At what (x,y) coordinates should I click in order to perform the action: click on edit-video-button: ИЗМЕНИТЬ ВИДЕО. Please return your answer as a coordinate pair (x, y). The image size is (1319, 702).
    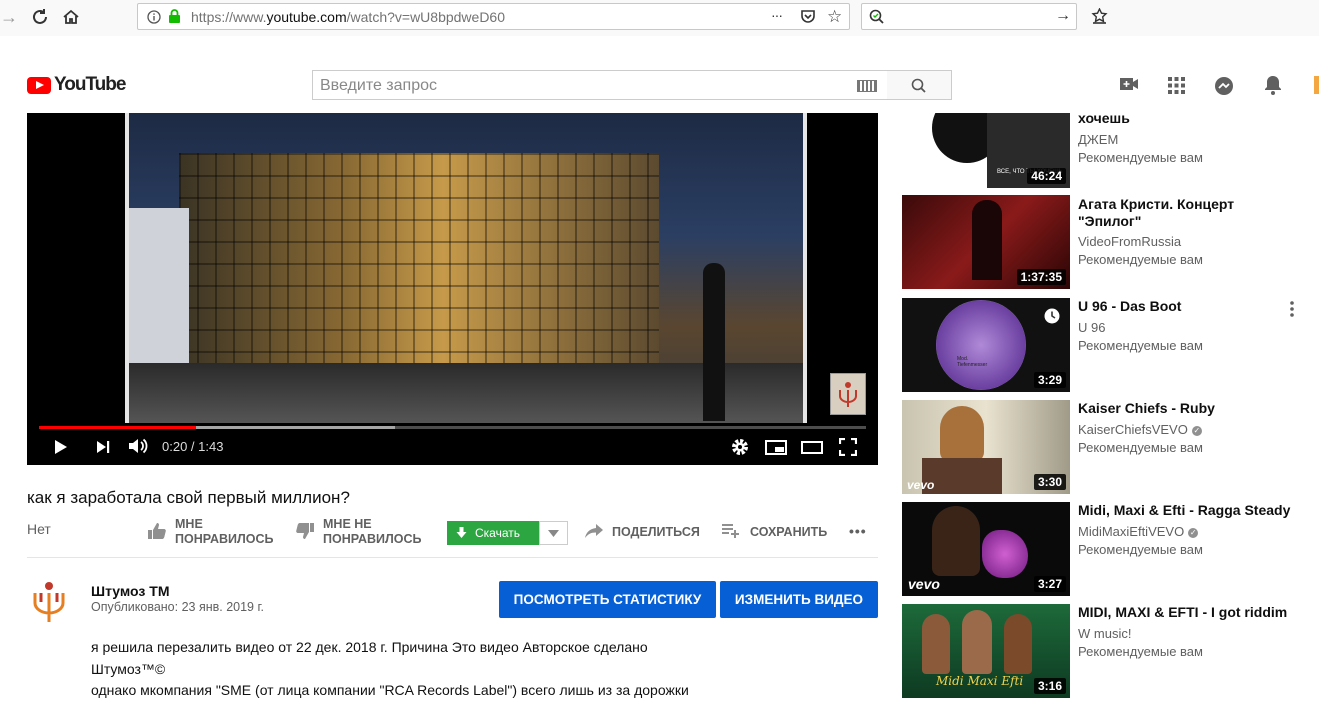
    Looking at the image, I should click on (799, 599).